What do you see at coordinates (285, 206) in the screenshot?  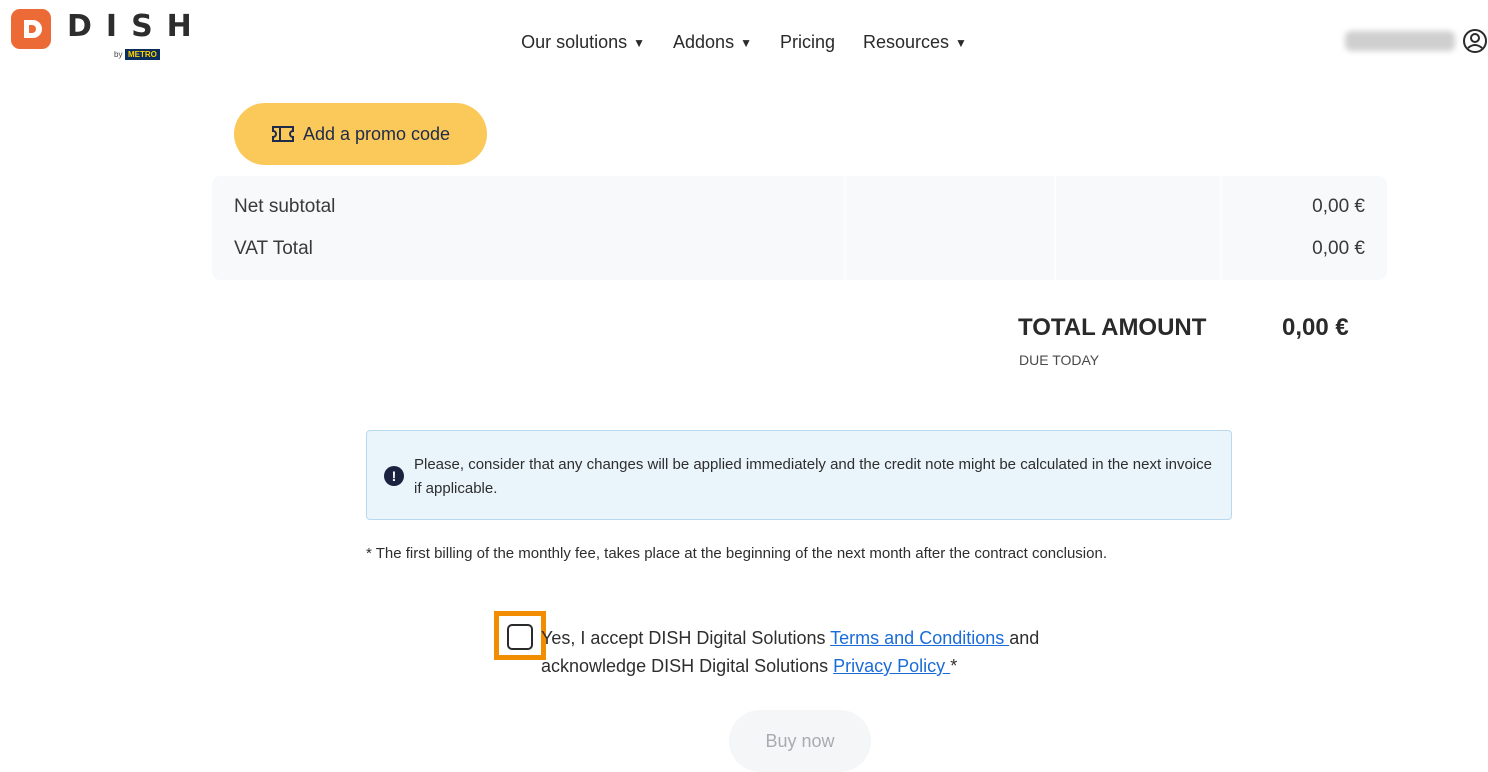 I see `net-subtotal-label: Net subtotal` at bounding box center [285, 206].